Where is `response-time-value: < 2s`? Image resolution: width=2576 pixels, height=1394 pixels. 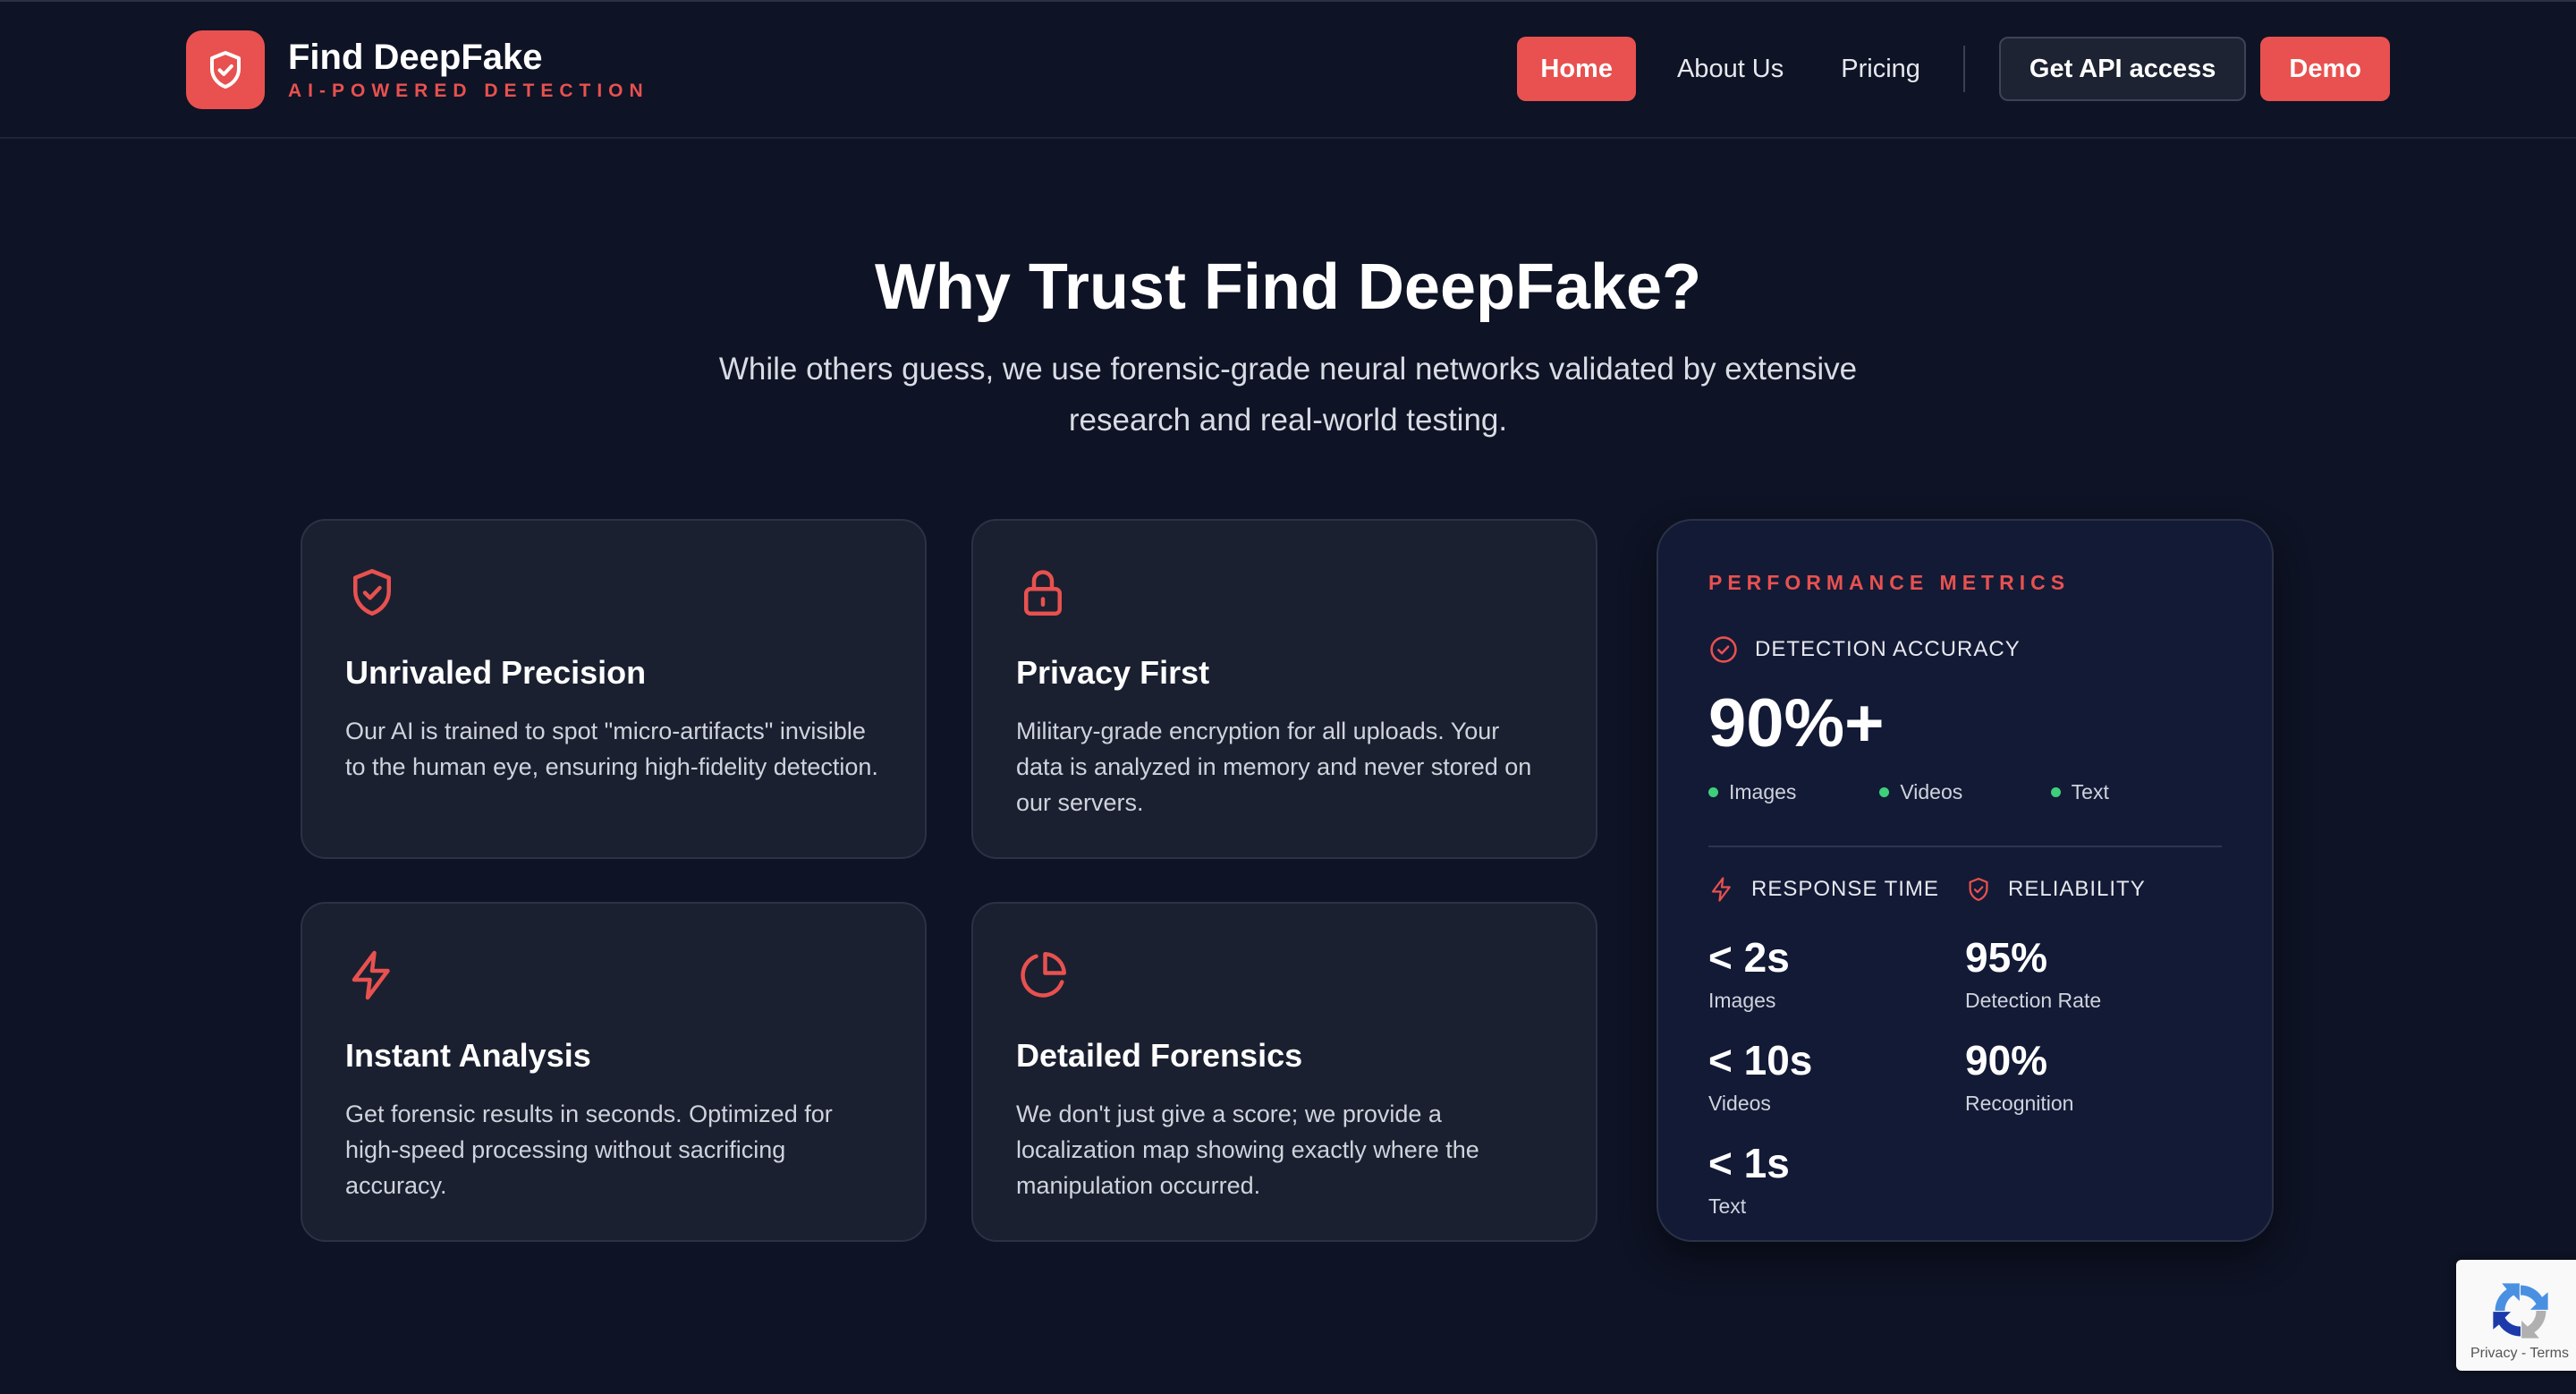
response-time-value: < 2s is located at coordinates (1749, 958).